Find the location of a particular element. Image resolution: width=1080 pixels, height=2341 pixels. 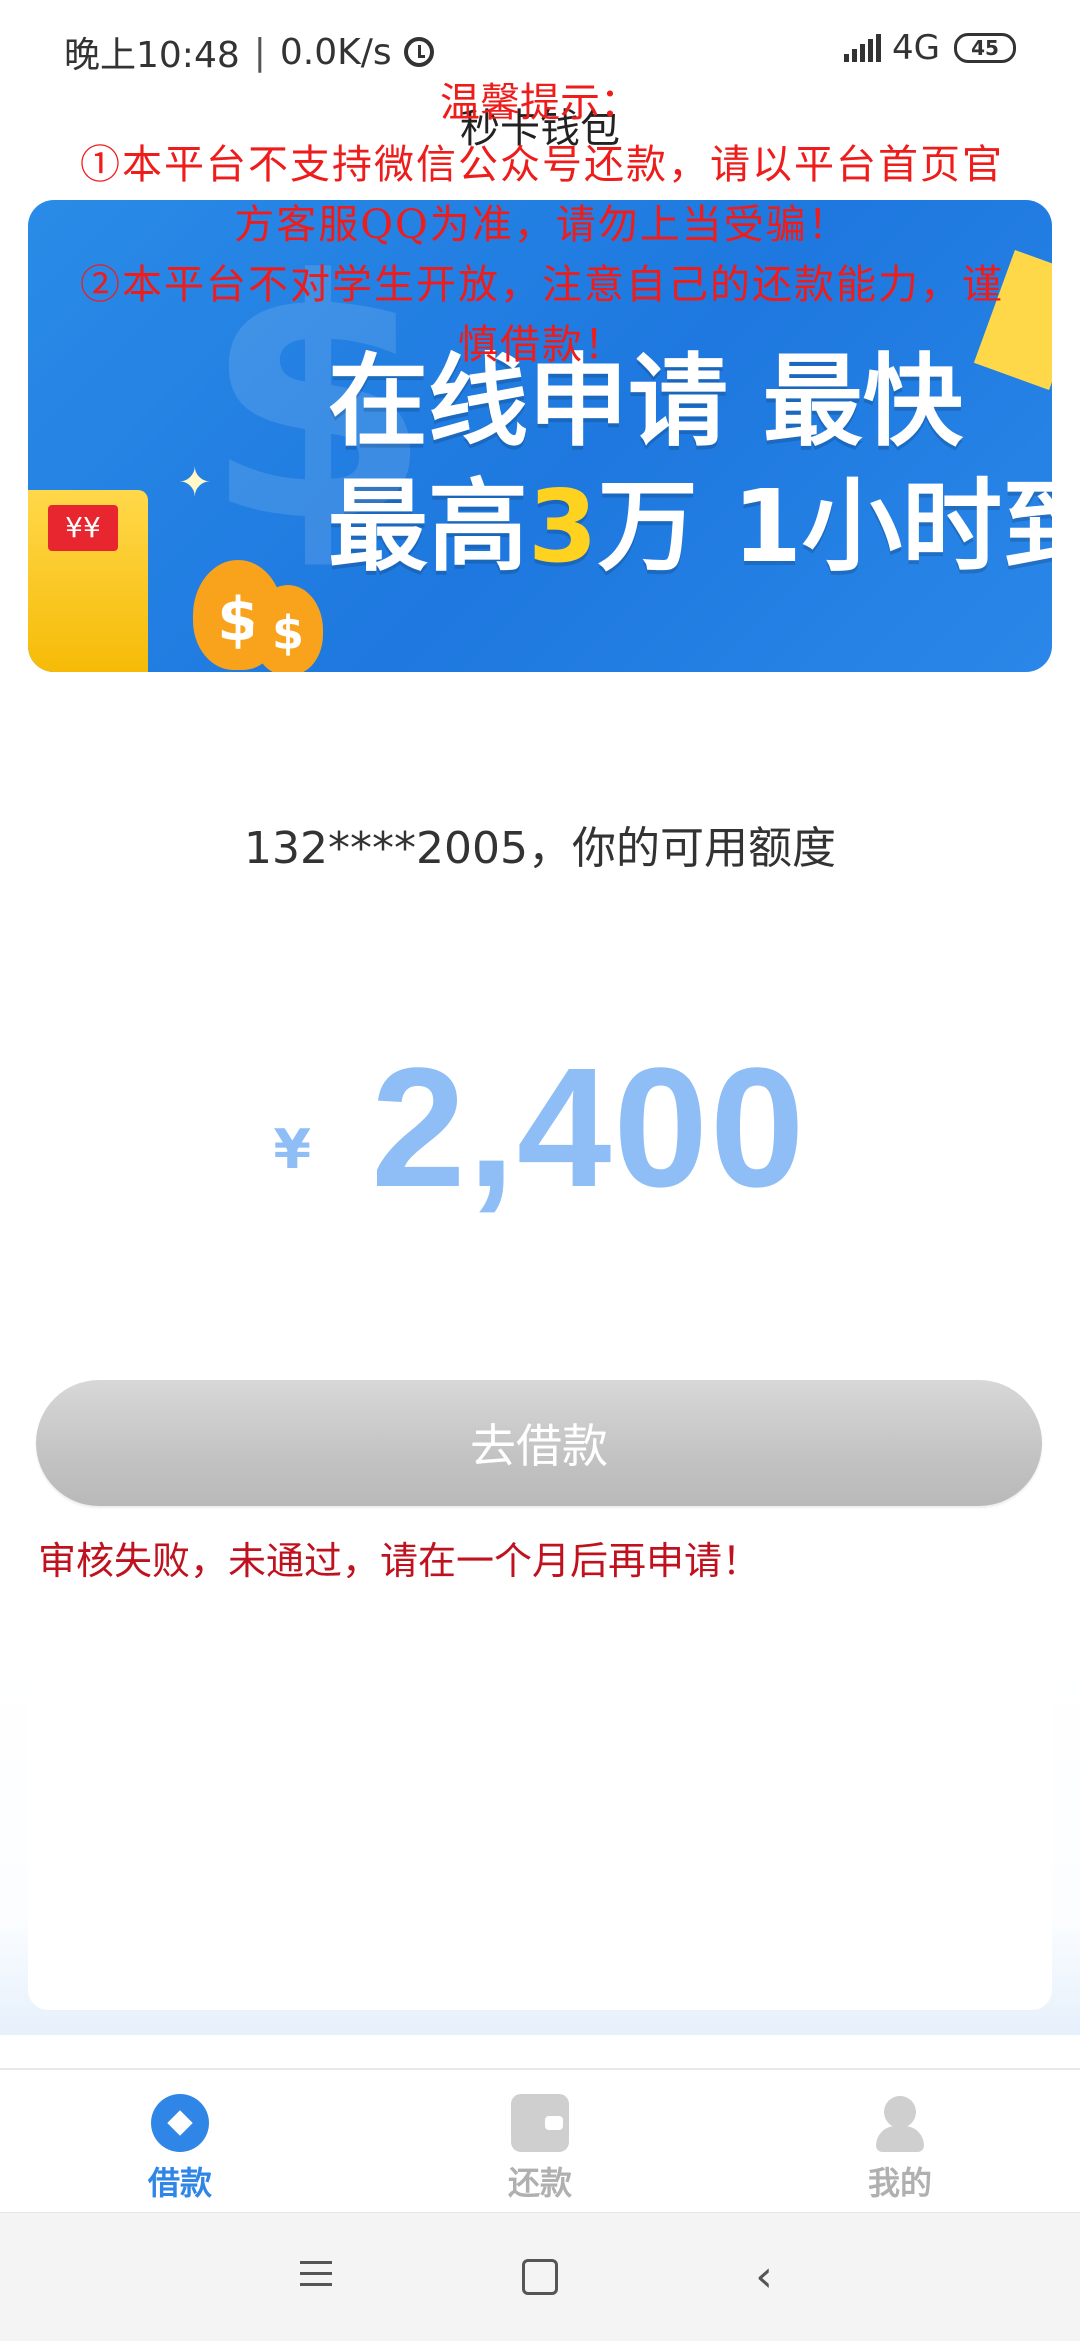

bottom-tab-bar: 借款 还款 我的 is located at coordinates (540, 2140).